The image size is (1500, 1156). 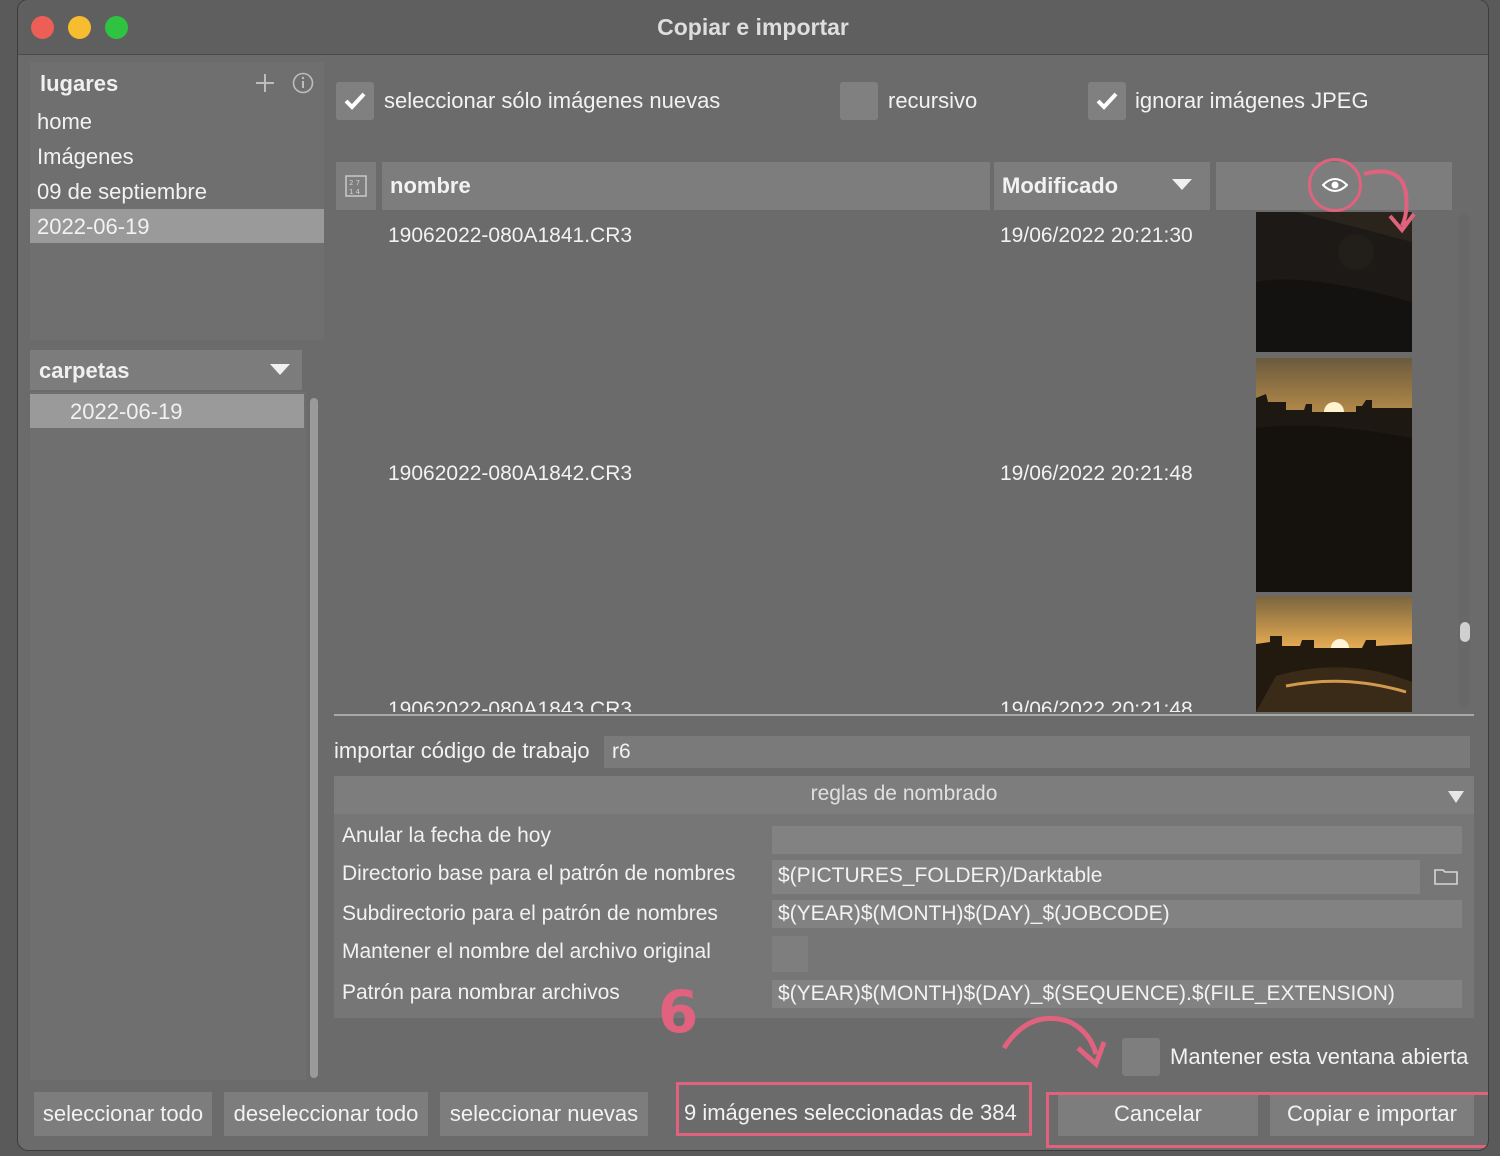 I want to click on places-header: lugares, so click(x=177, y=83).